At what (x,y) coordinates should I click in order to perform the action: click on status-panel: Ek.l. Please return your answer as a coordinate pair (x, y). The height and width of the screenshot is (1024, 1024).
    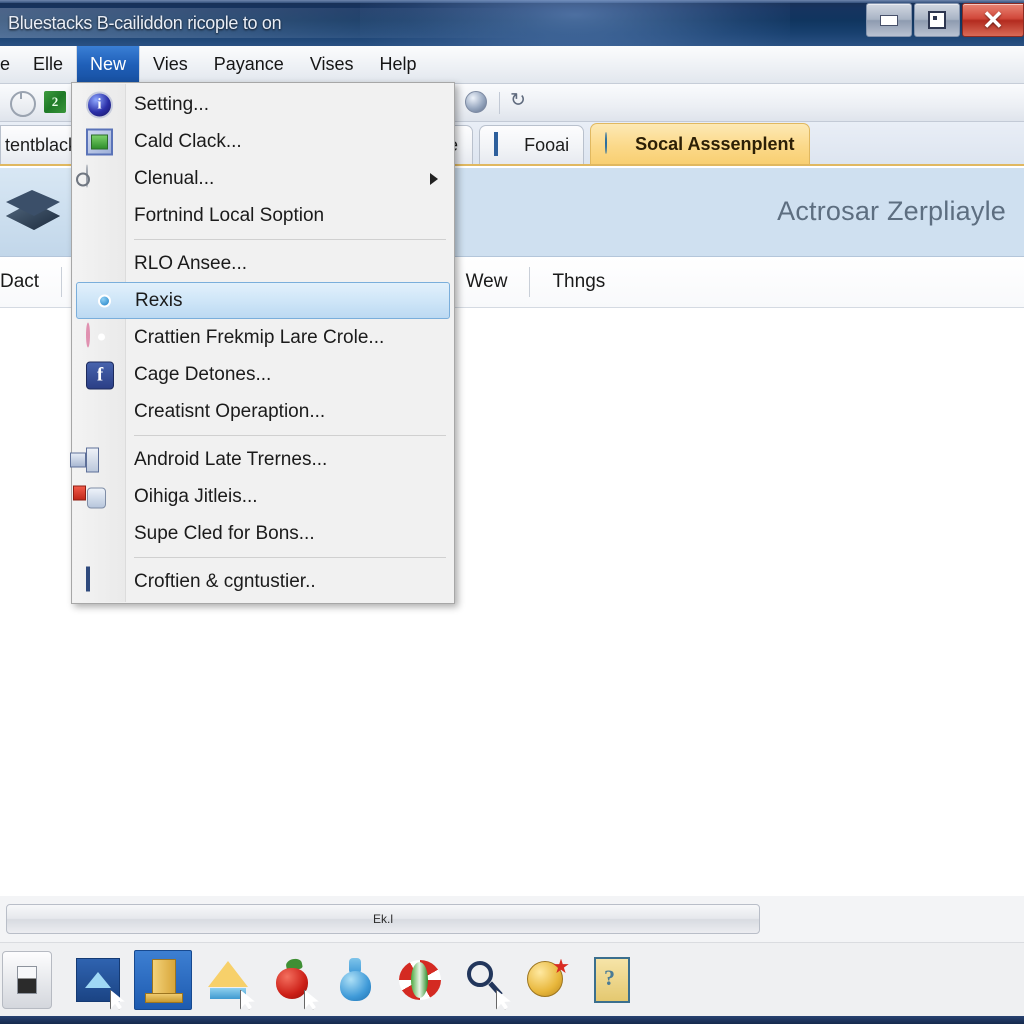
    Looking at the image, I should click on (383, 919).